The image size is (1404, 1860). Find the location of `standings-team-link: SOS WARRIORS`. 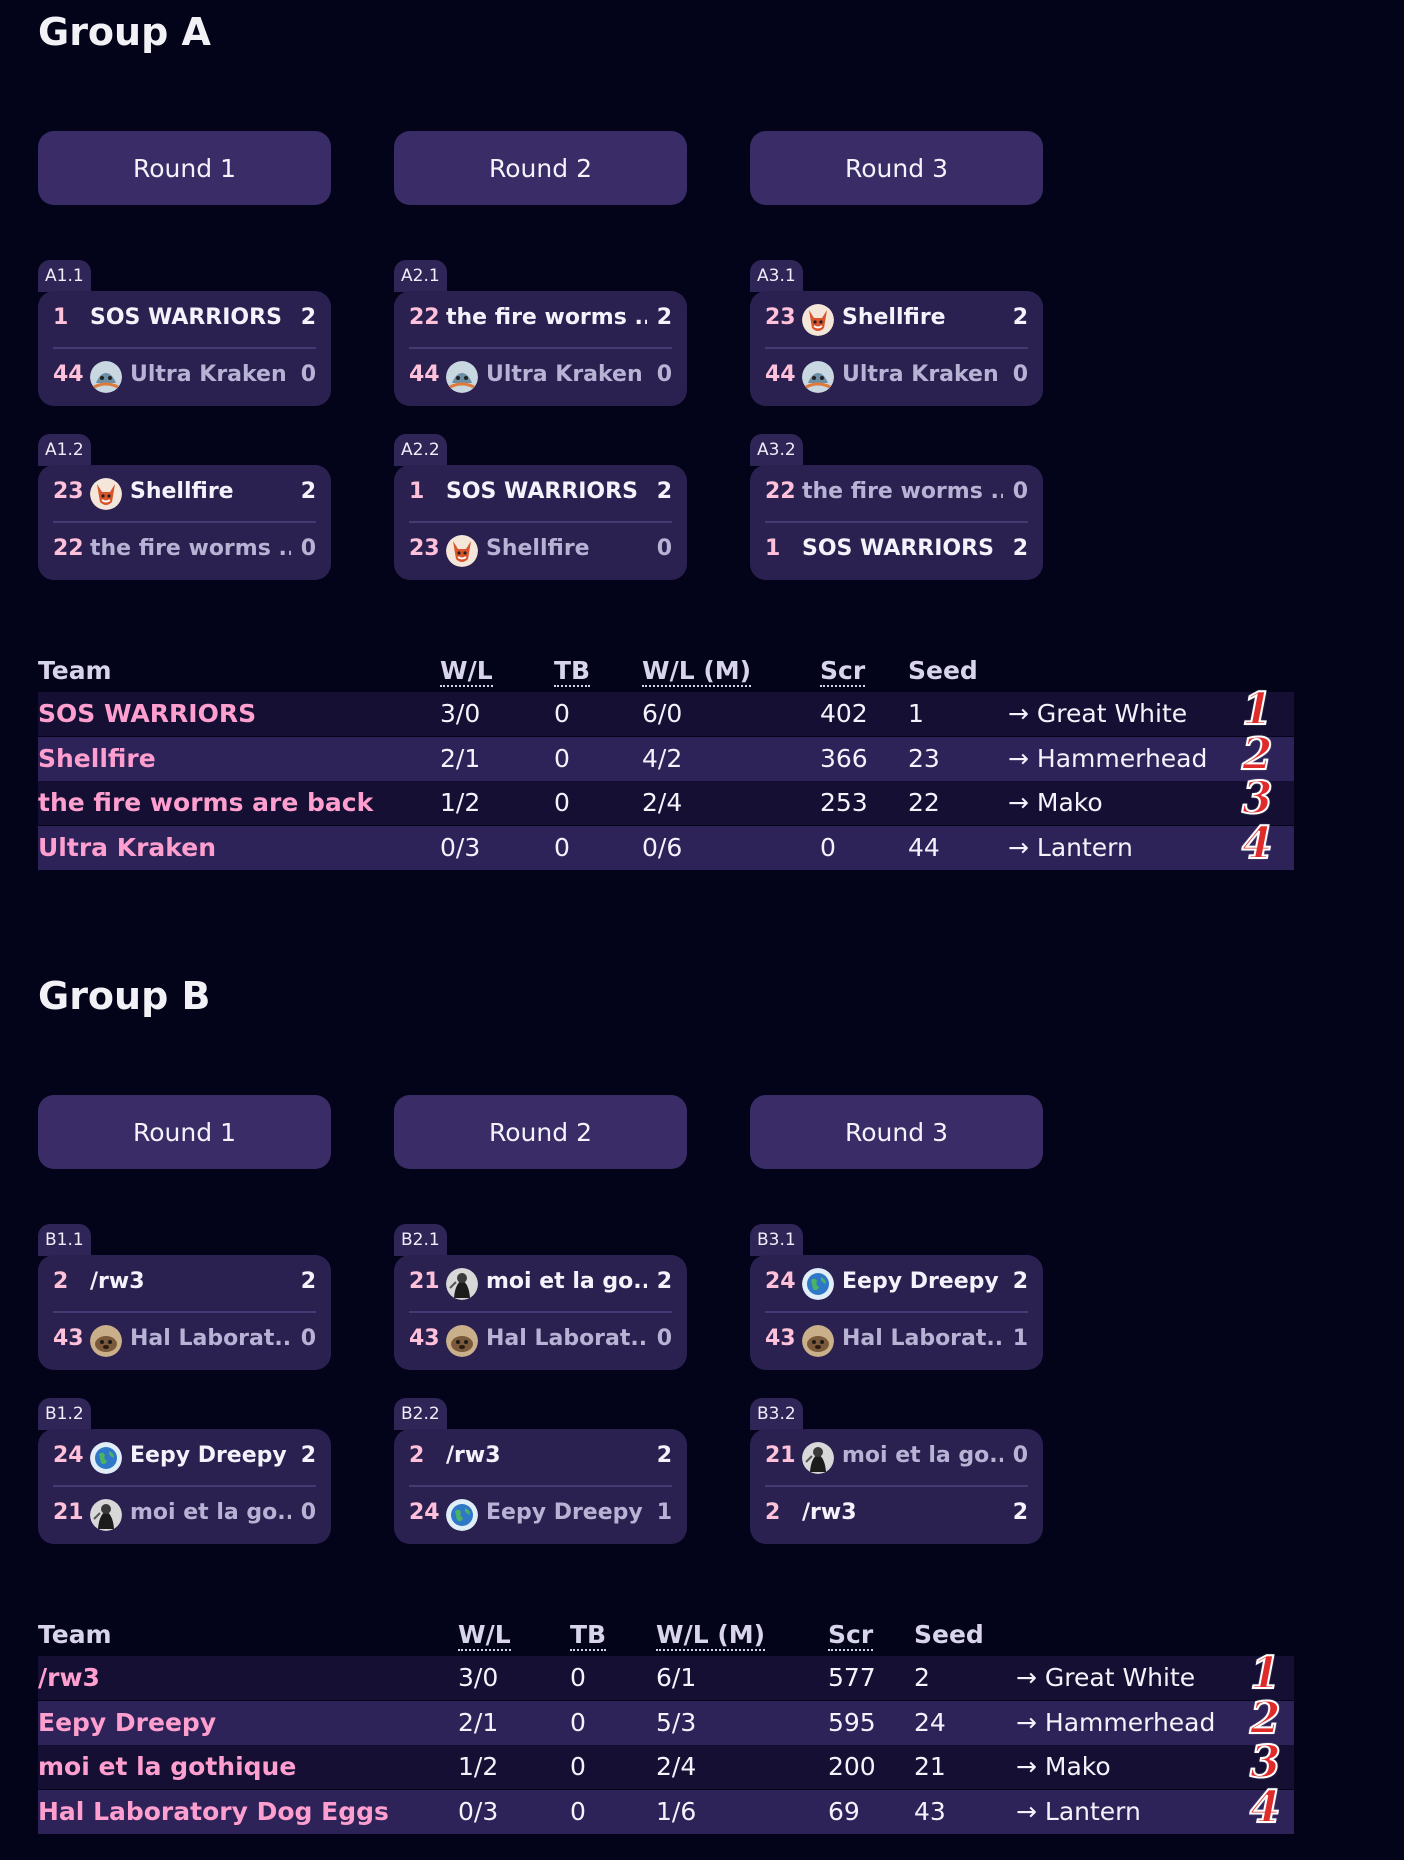

standings-team-link: SOS WARRIORS is located at coordinates (147, 713).